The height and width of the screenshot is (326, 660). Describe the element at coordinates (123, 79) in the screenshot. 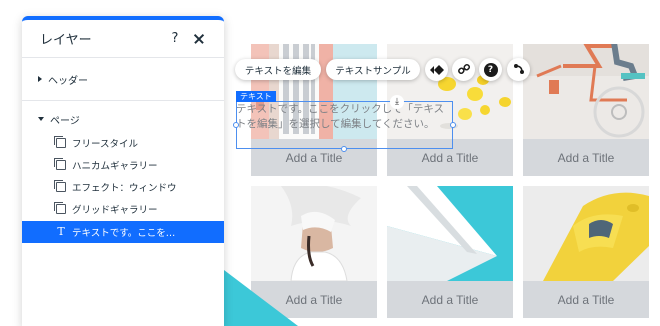

I see `section-header: ヘッダー` at that location.